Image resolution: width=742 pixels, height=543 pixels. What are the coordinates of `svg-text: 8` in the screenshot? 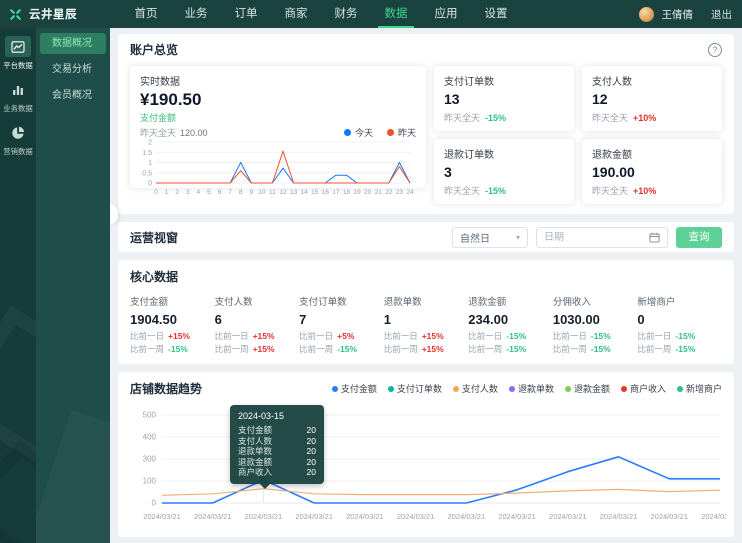 It's located at (241, 192).